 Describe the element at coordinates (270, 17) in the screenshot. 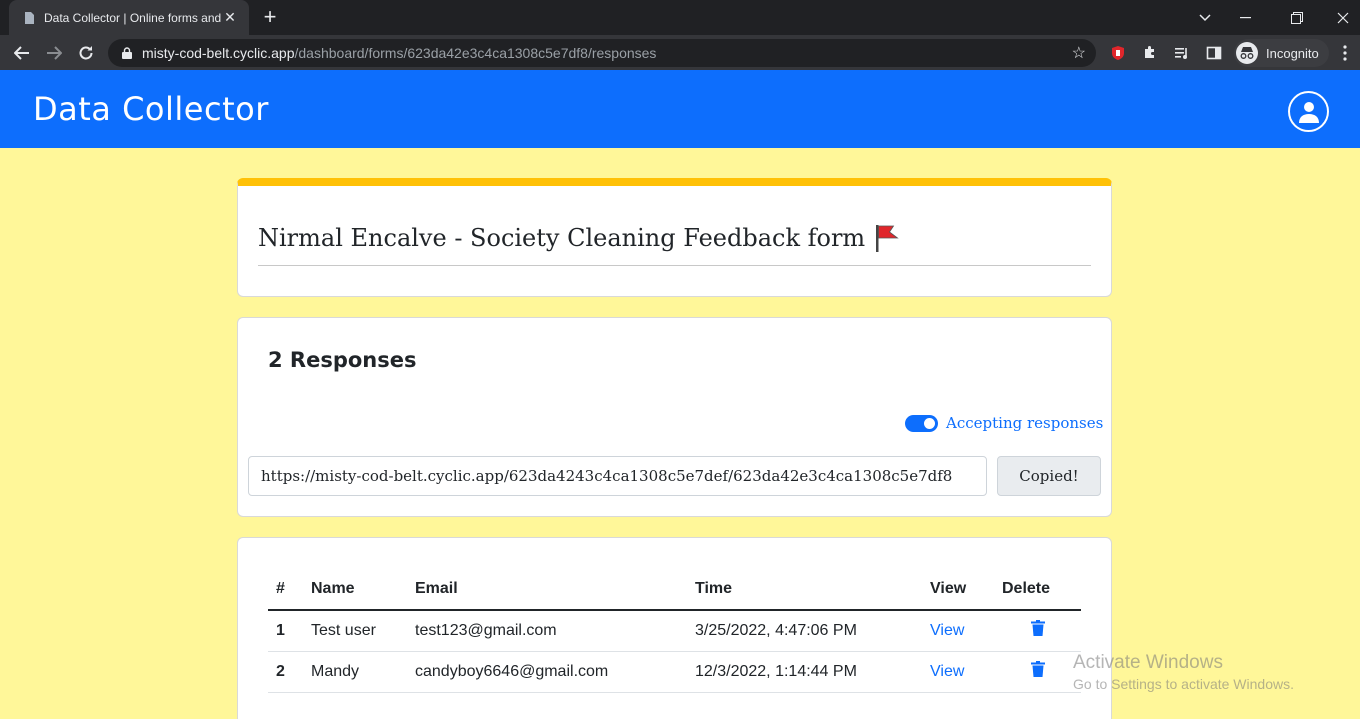

I see `new-tab-button: +` at that location.